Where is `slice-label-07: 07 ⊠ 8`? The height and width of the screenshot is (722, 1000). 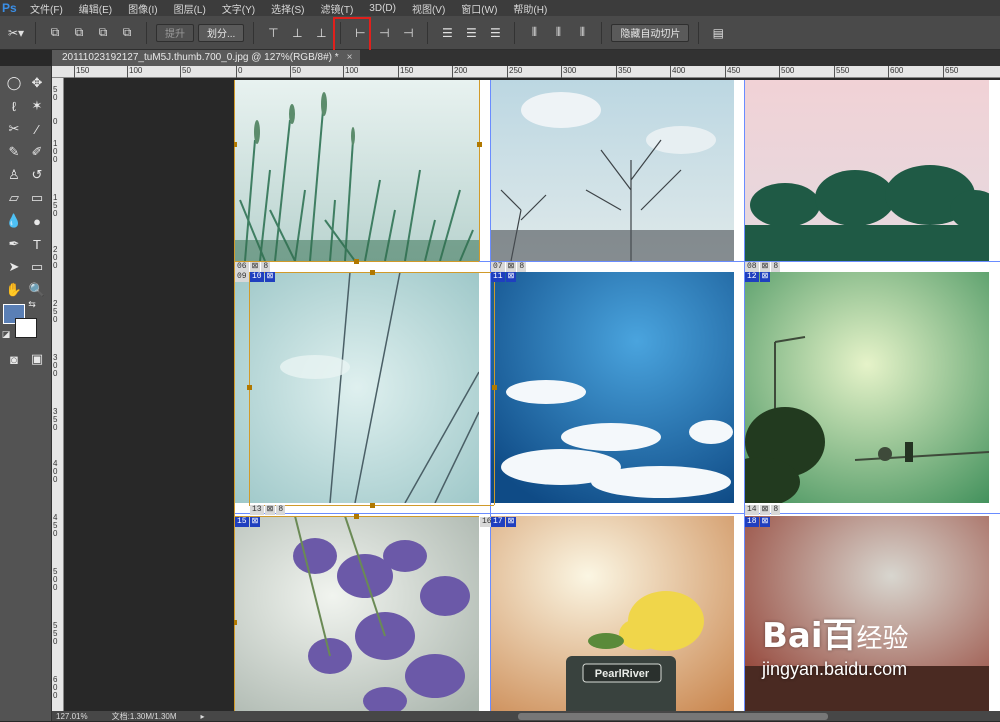 slice-label-07: 07 ⊠ 8 is located at coordinates (509, 267).